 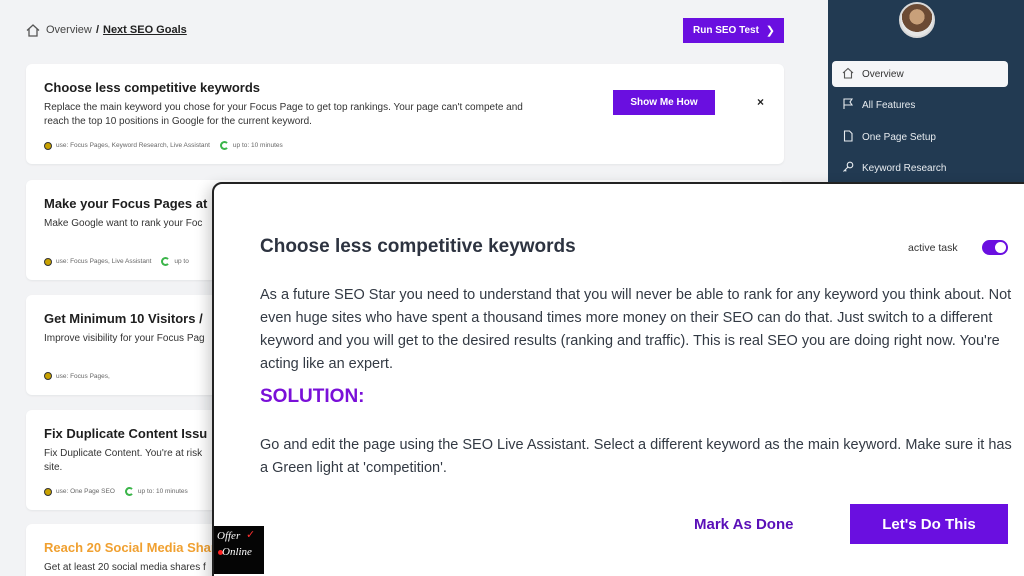 I want to click on sidebar-item-label: All Features, so click(x=889, y=105).